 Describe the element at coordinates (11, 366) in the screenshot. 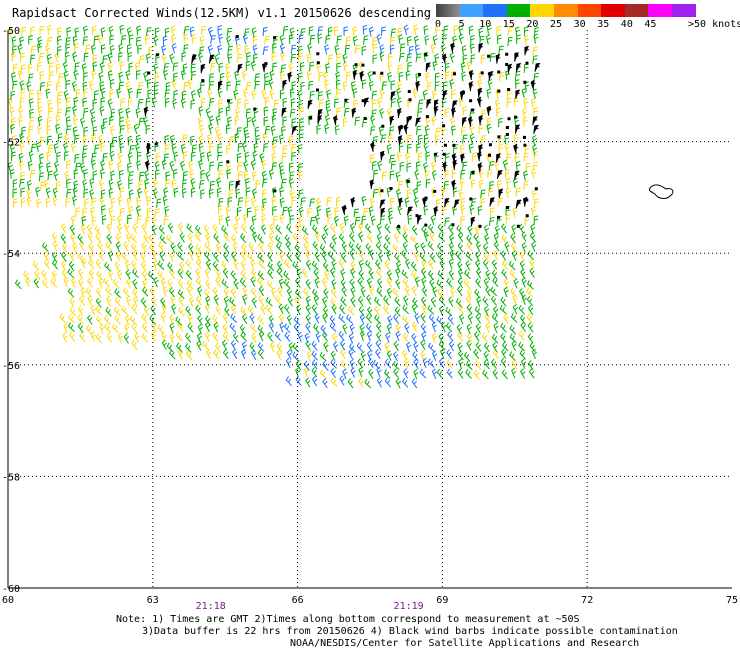

I see `y-tick-label: -56` at that location.